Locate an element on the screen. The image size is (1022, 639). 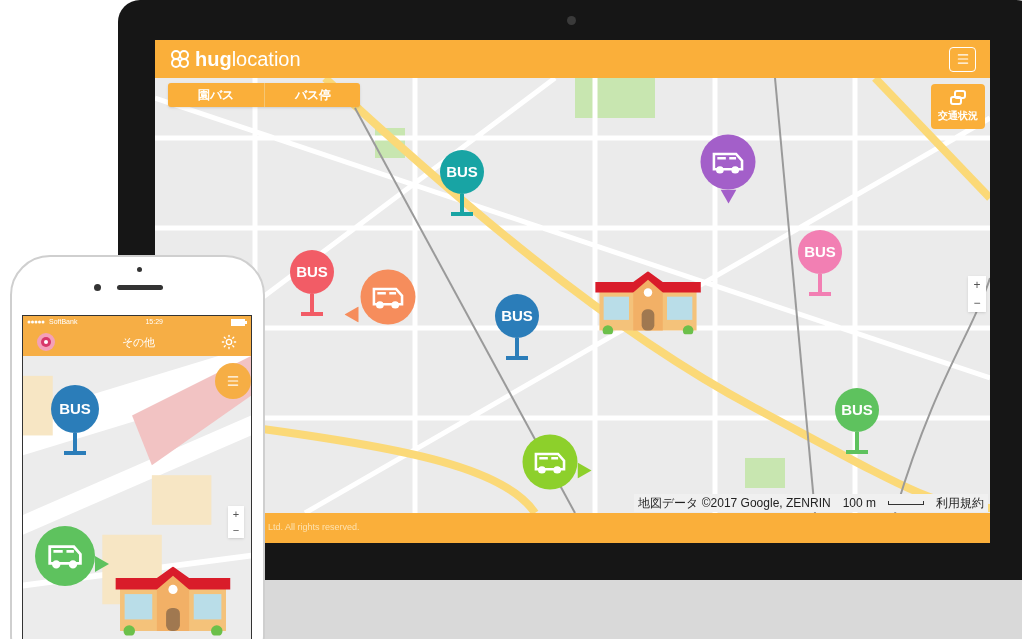
park-area is located at coordinates (765, 473).